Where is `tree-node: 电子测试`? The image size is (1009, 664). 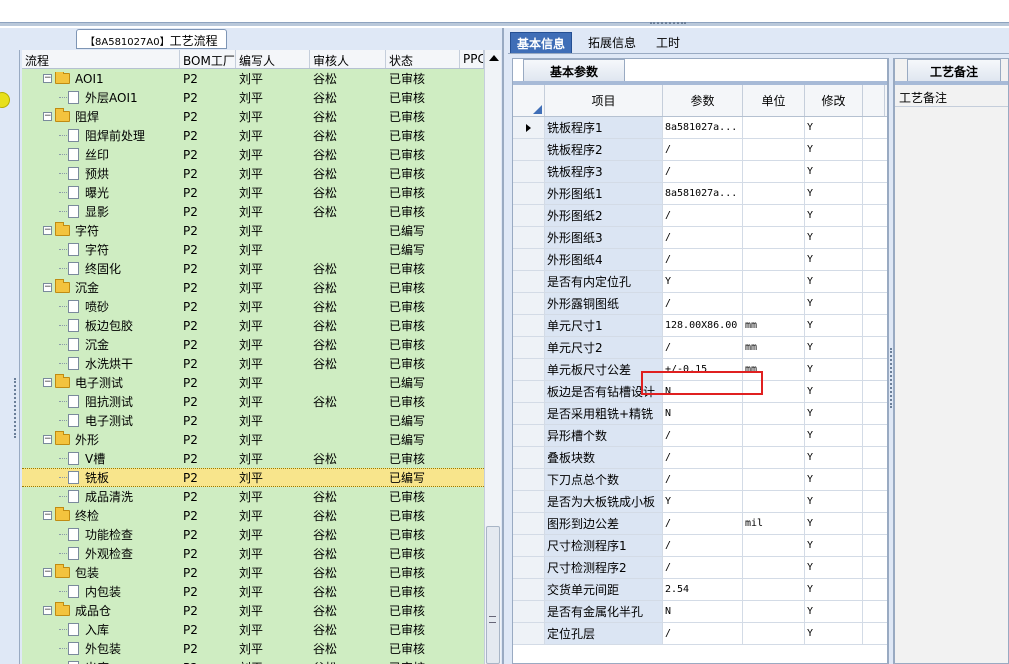 tree-node: 电子测试 is located at coordinates (101, 420).